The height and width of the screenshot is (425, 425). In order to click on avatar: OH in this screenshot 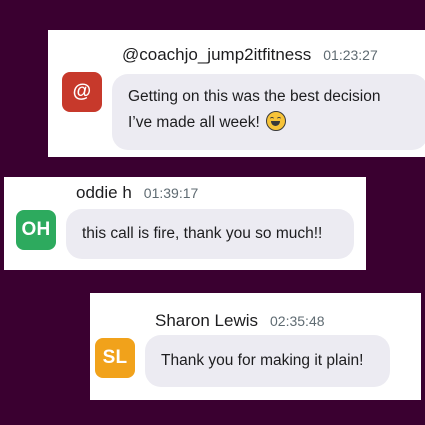, I will do `click(36, 230)`.